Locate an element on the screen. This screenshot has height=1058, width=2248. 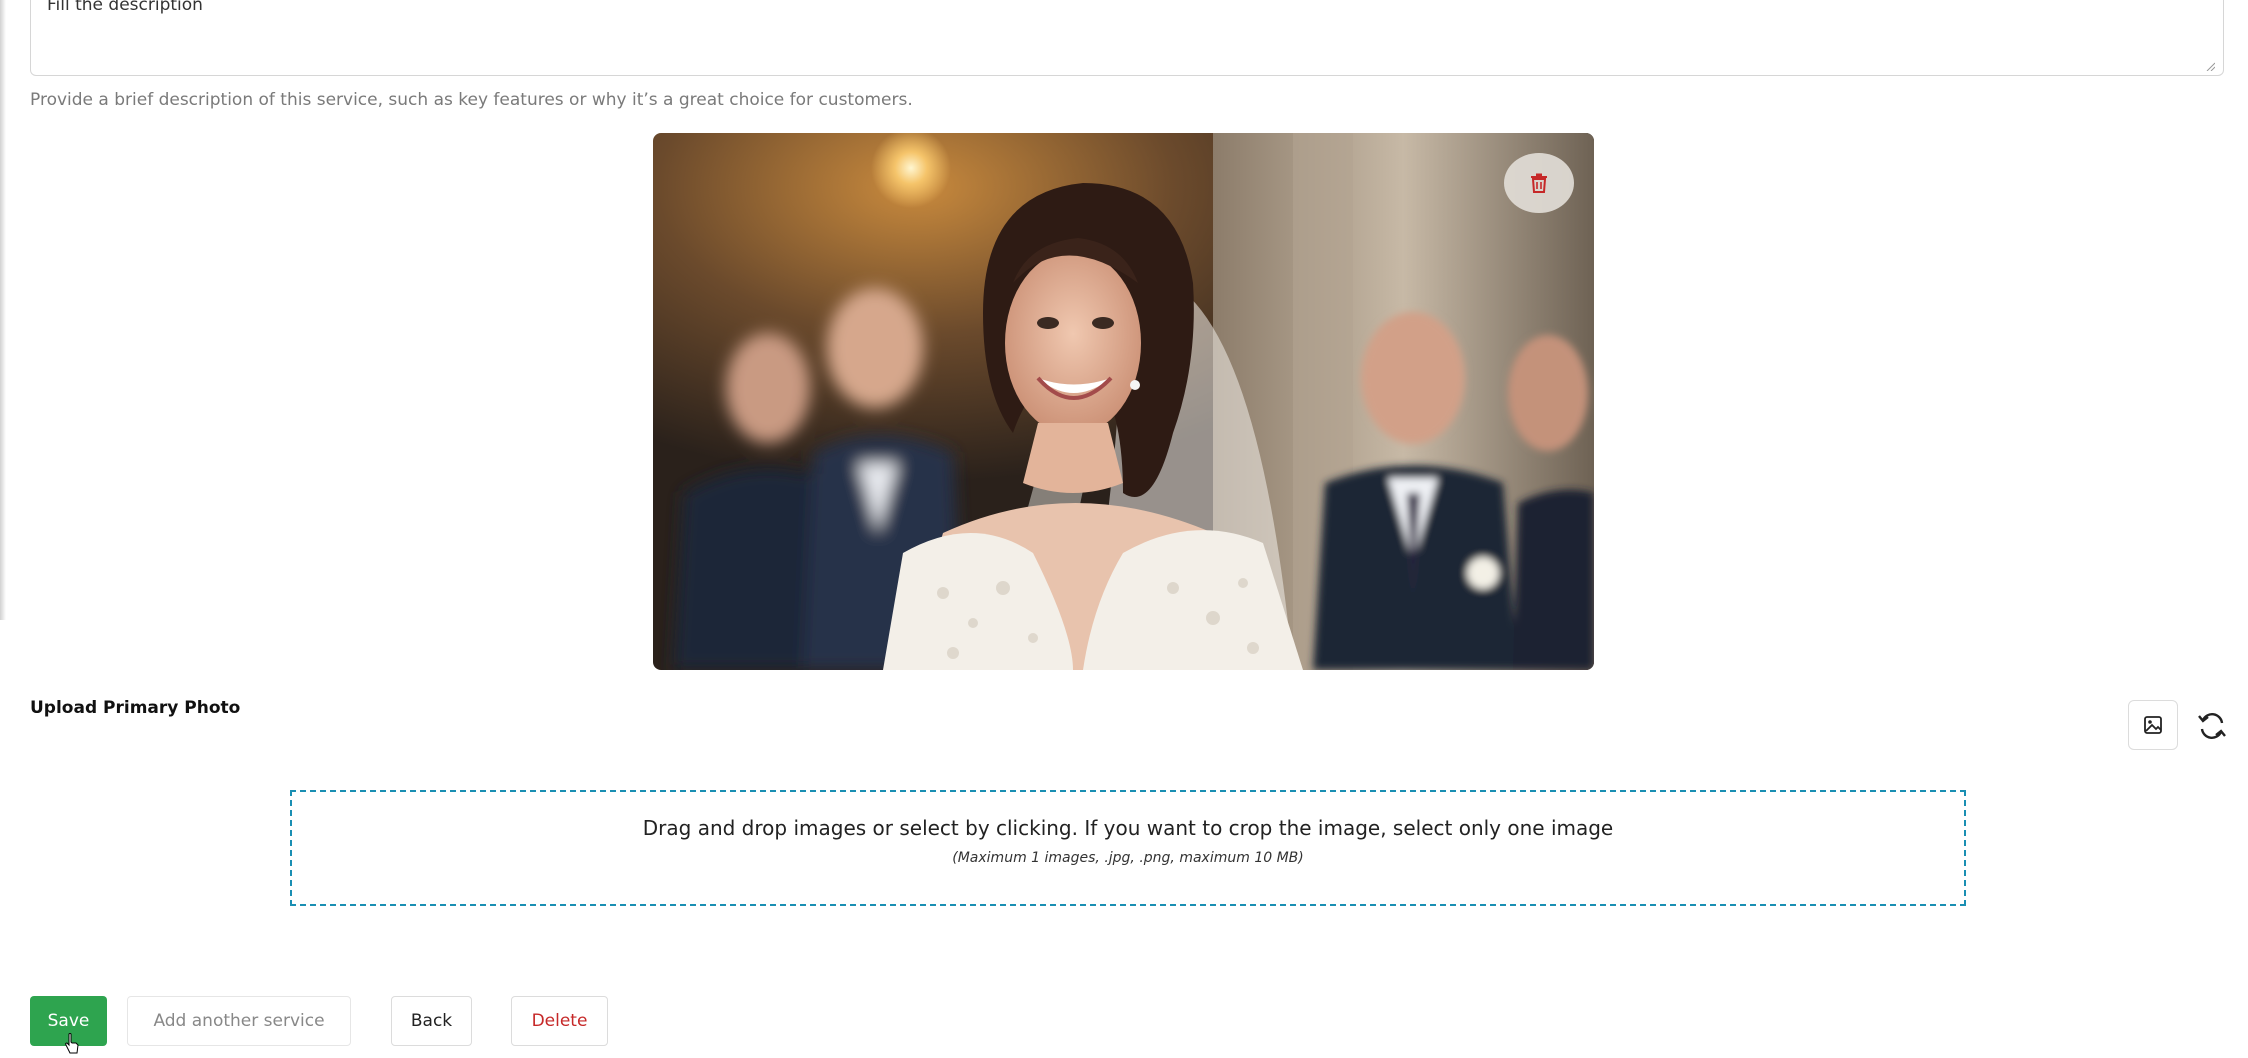
resize-grip-icon is located at coordinates (2210, 66).